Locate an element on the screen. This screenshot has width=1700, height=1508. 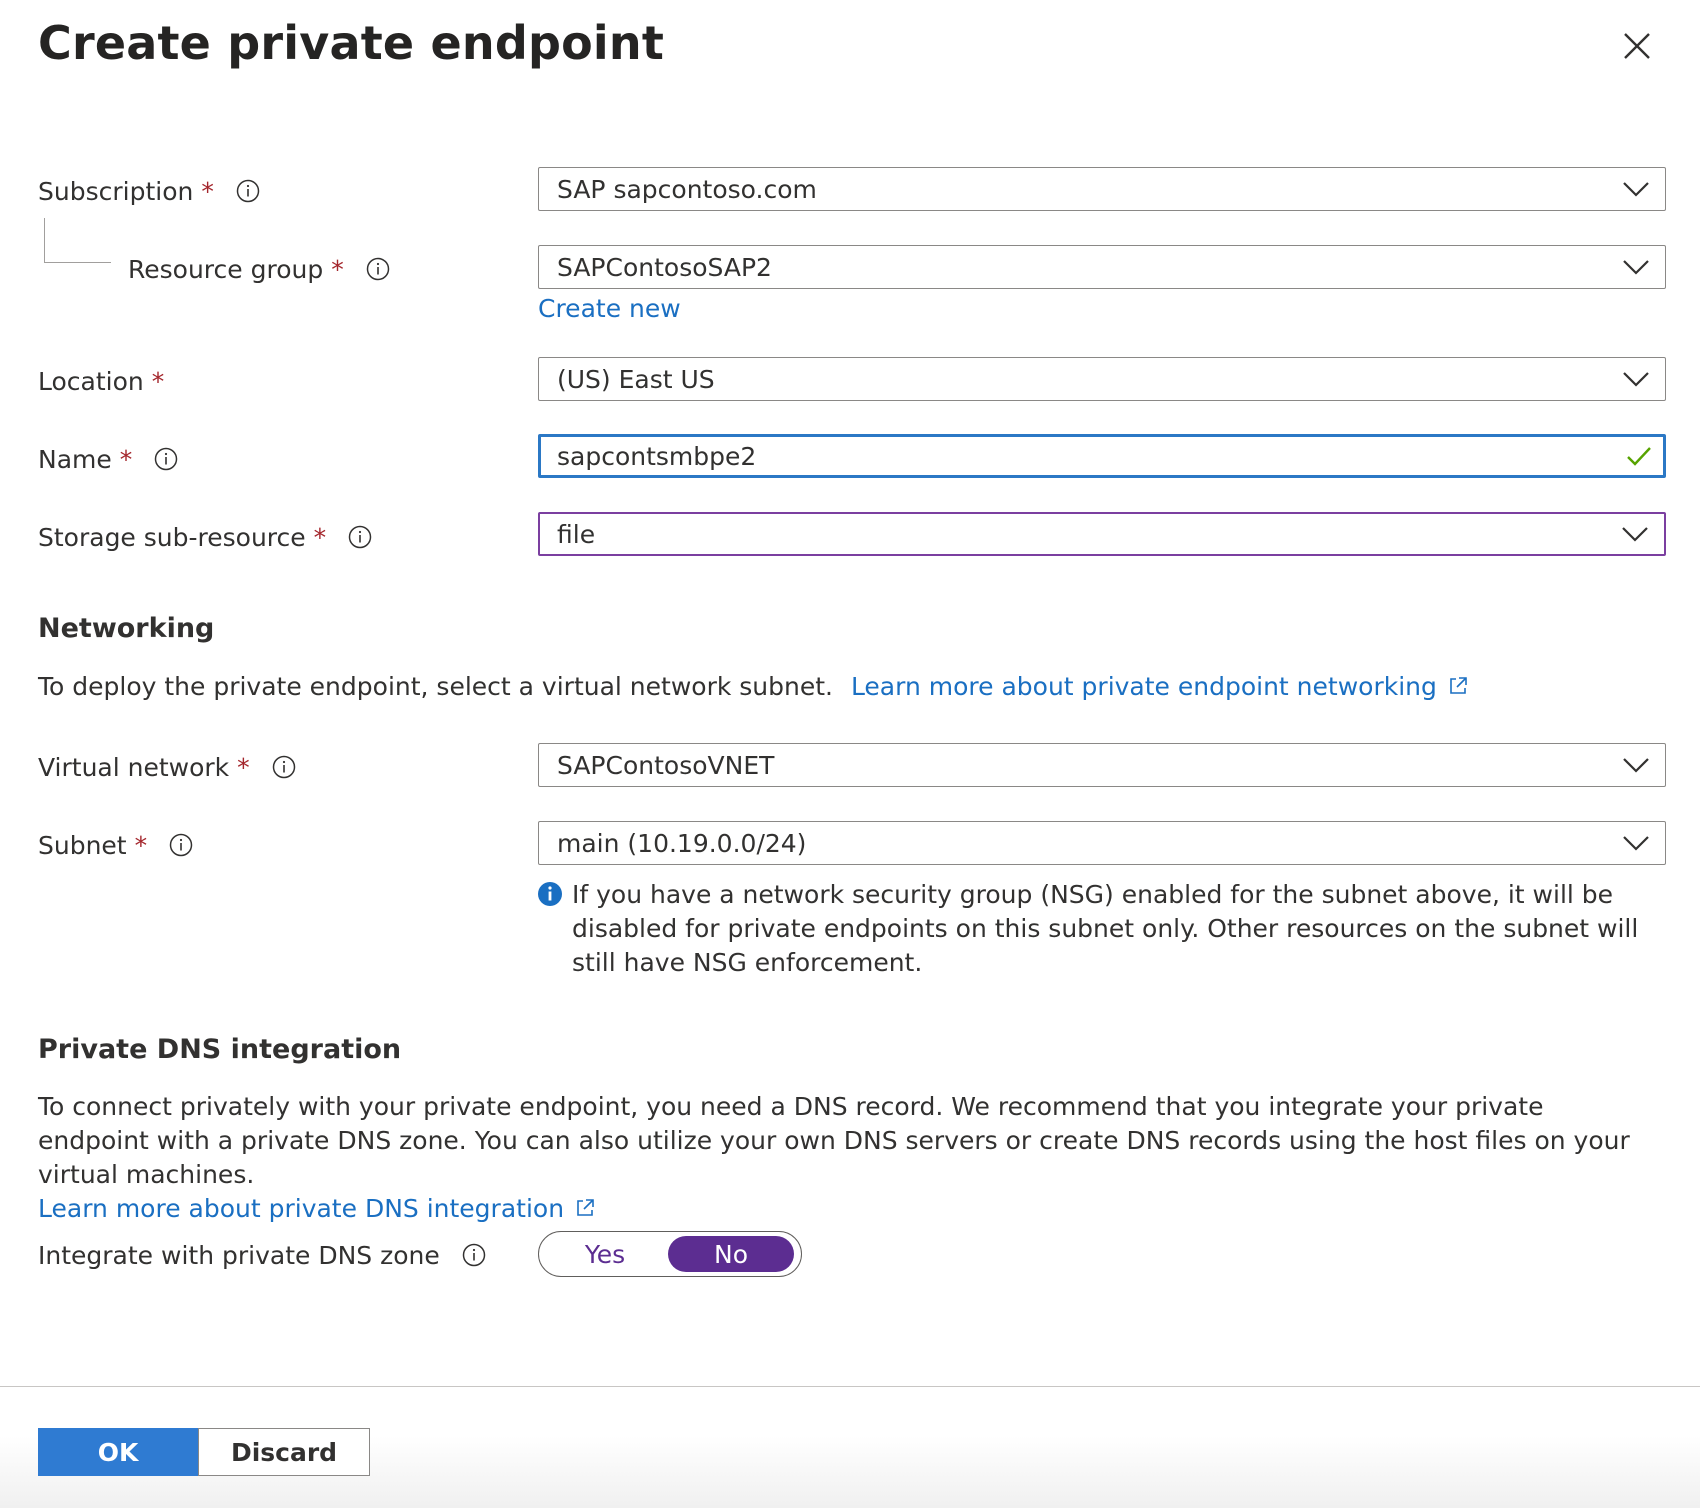
resource-group-value: SAPContosoSAP2 is located at coordinates (664, 267).